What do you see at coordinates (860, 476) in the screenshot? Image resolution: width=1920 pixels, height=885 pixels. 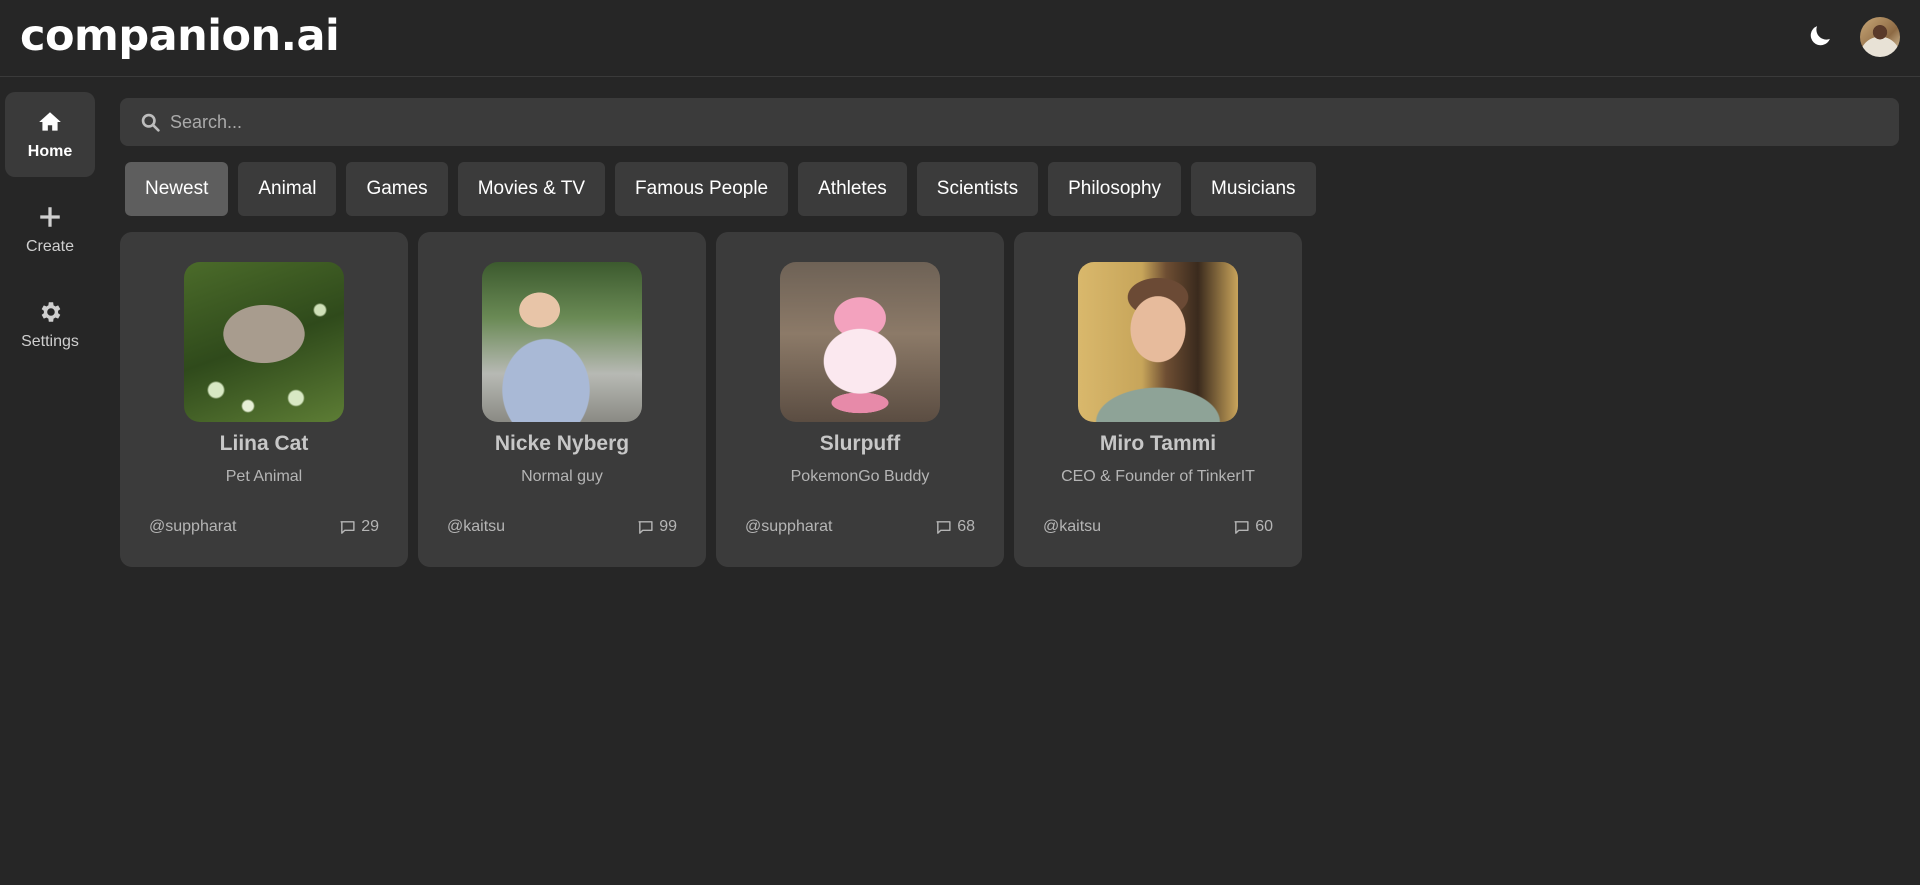 I see `companion-description: PokemonGo Buddy` at bounding box center [860, 476].